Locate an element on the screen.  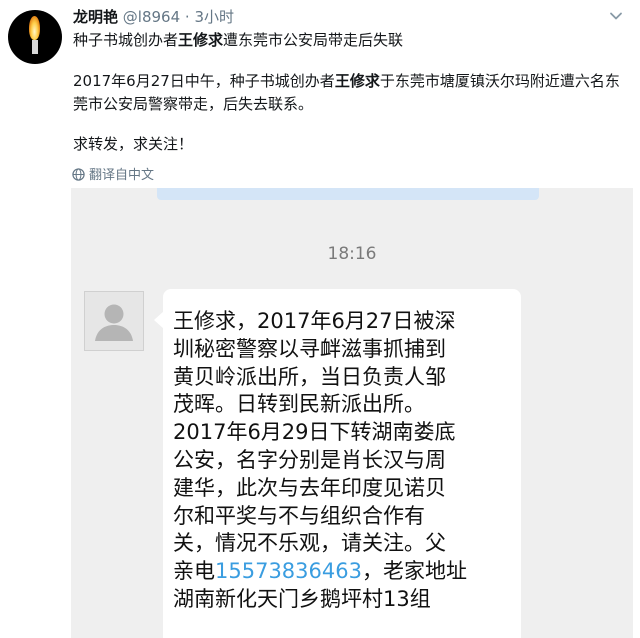
display-name: 龙明艳 is located at coordinates (95, 17).